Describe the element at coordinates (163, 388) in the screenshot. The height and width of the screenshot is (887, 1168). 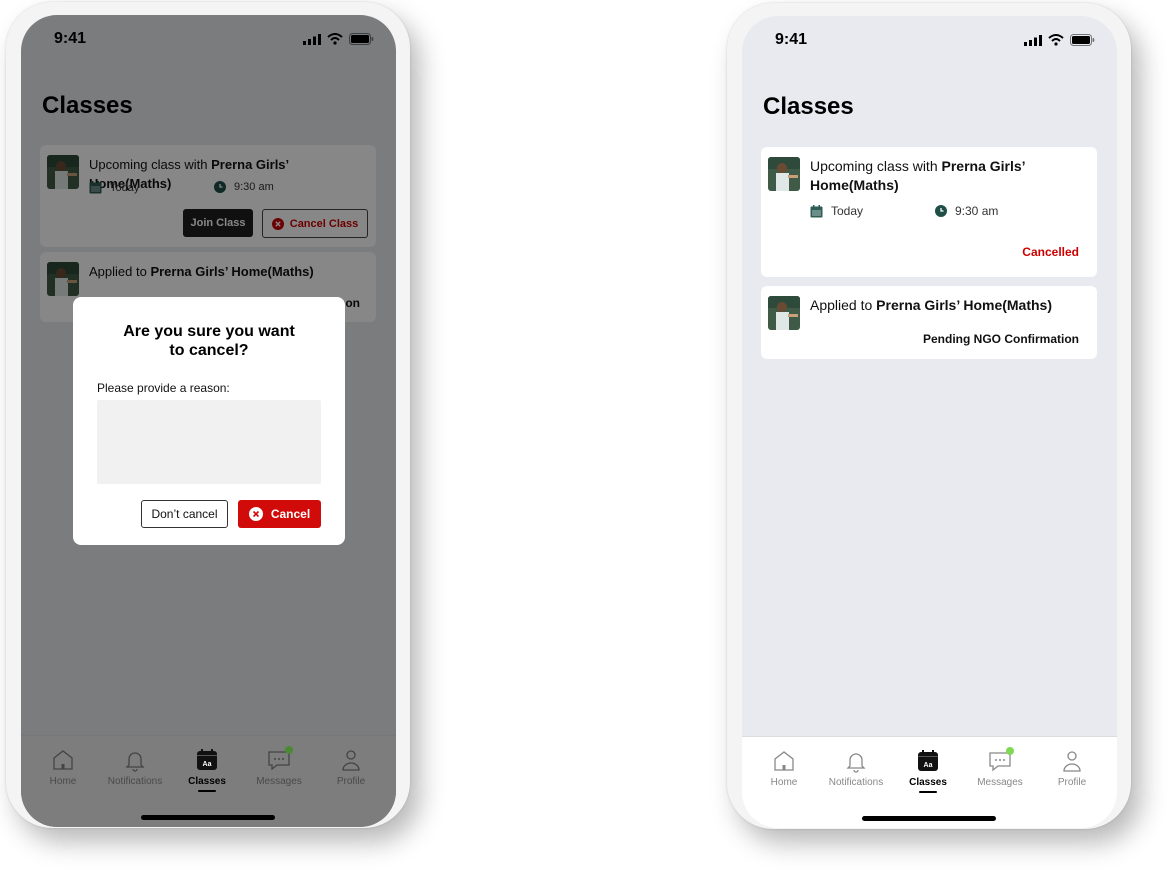
I see `reason-label: Please provide a reason:` at that location.